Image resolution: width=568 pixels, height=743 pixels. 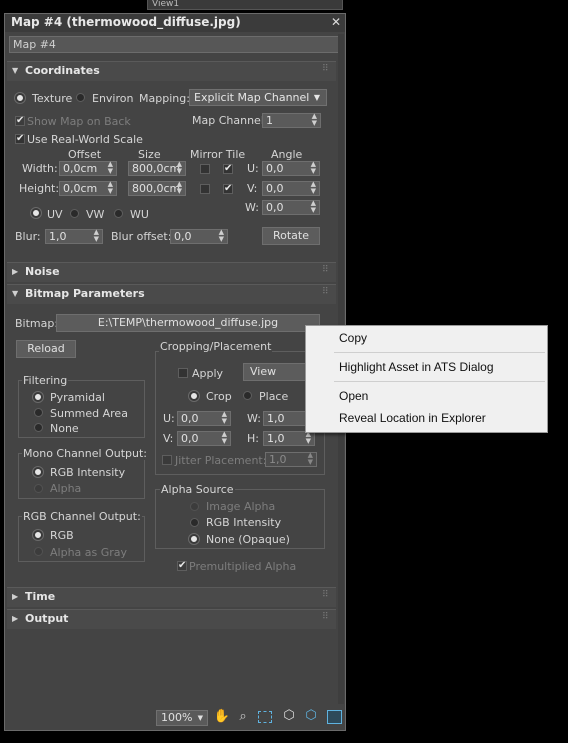 What do you see at coordinates (274, 396) in the screenshot?
I see `place-label: Place` at bounding box center [274, 396].